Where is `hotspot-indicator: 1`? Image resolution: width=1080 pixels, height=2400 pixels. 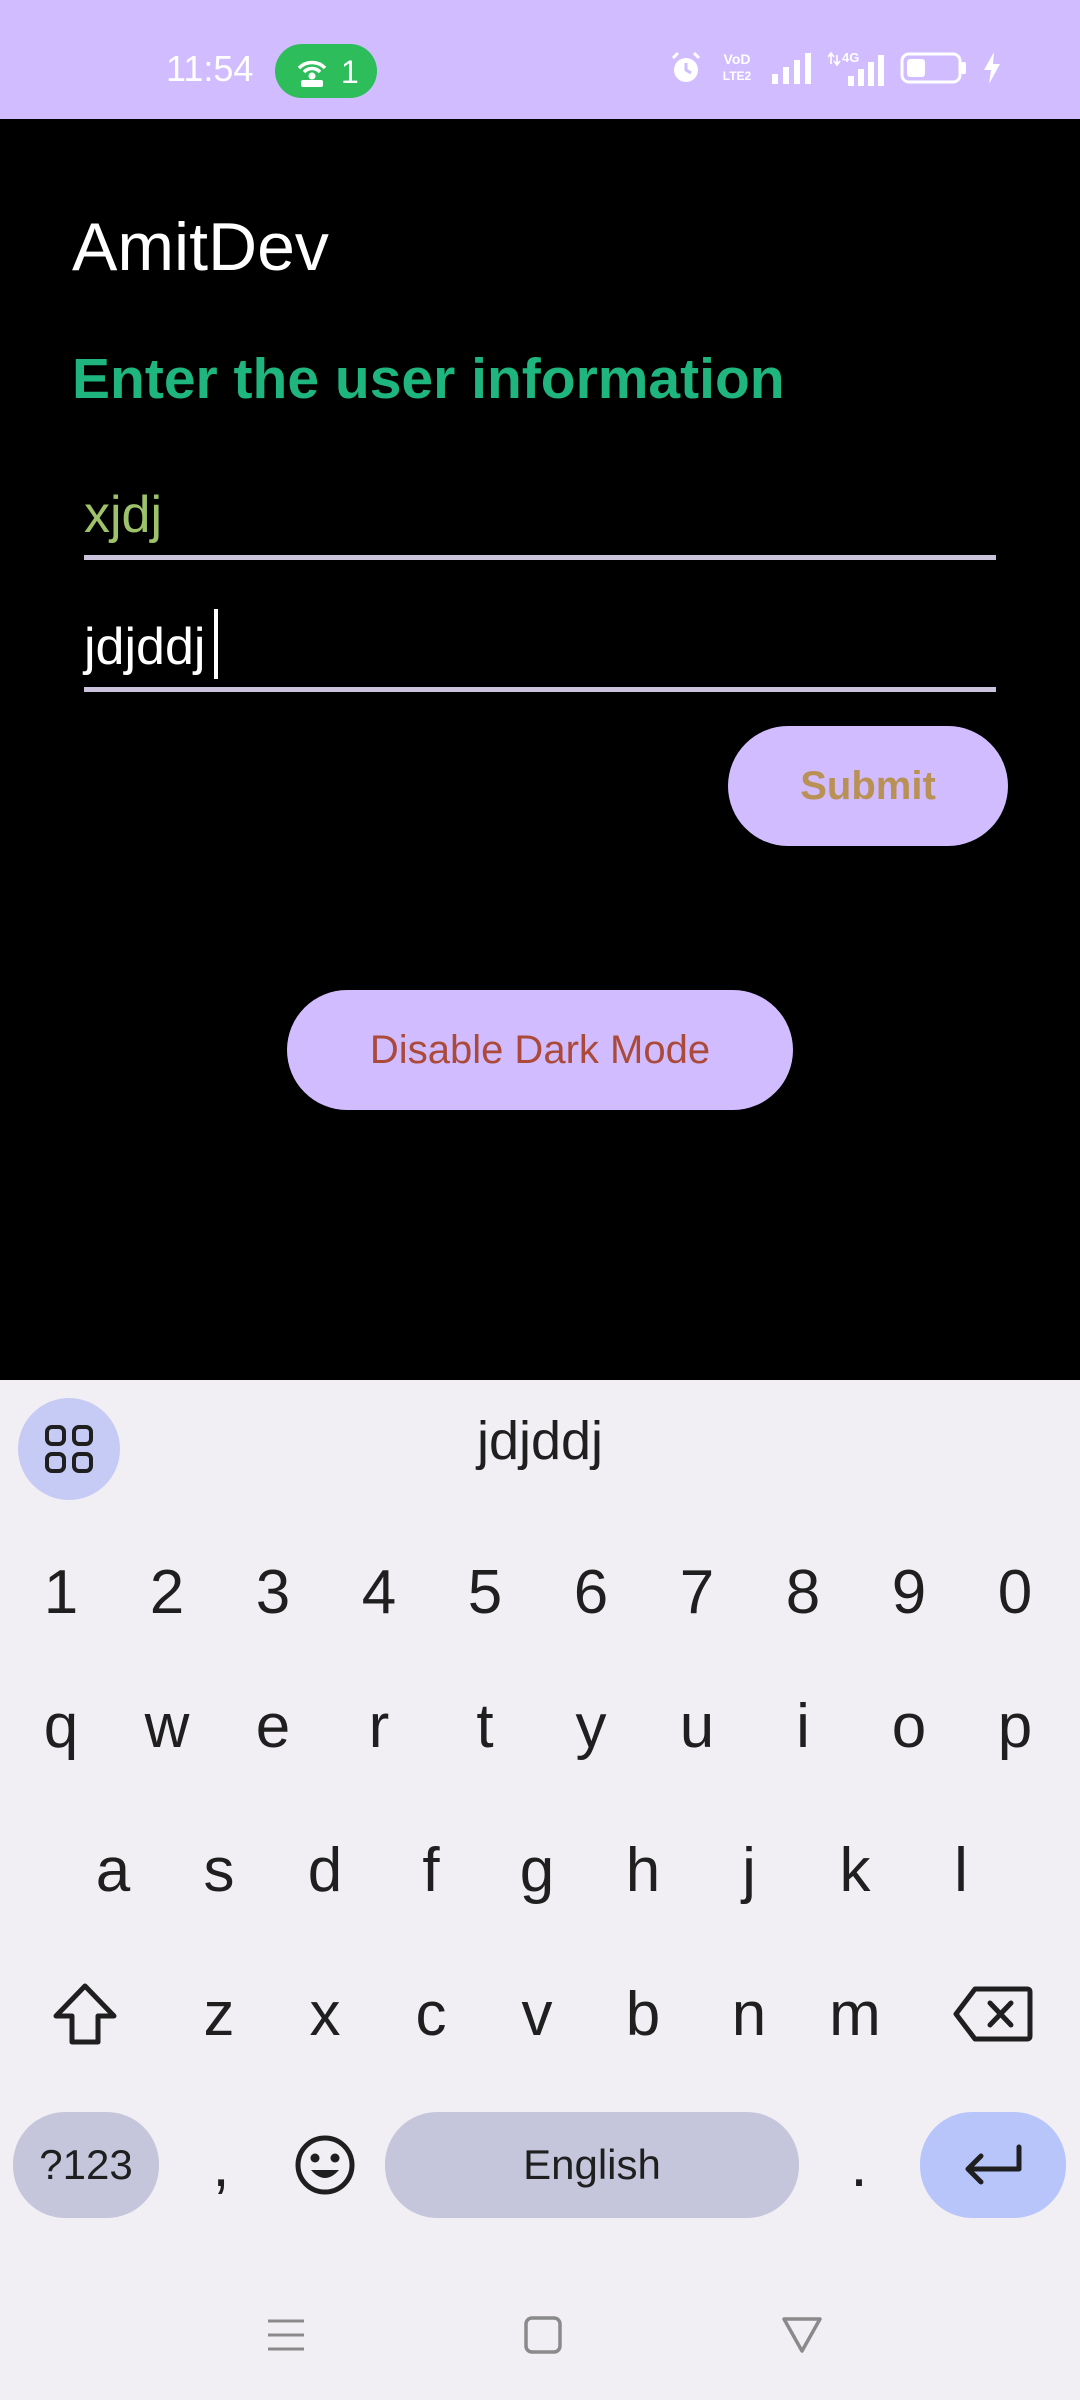 hotspot-indicator: 1 is located at coordinates (326, 71).